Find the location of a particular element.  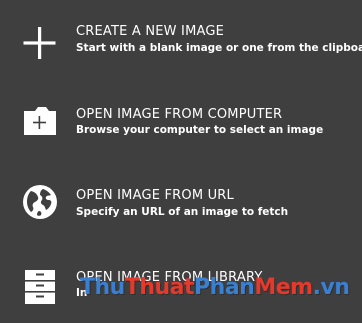

option-title: CREATE A NEW IMAGE is located at coordinates (150, 31).